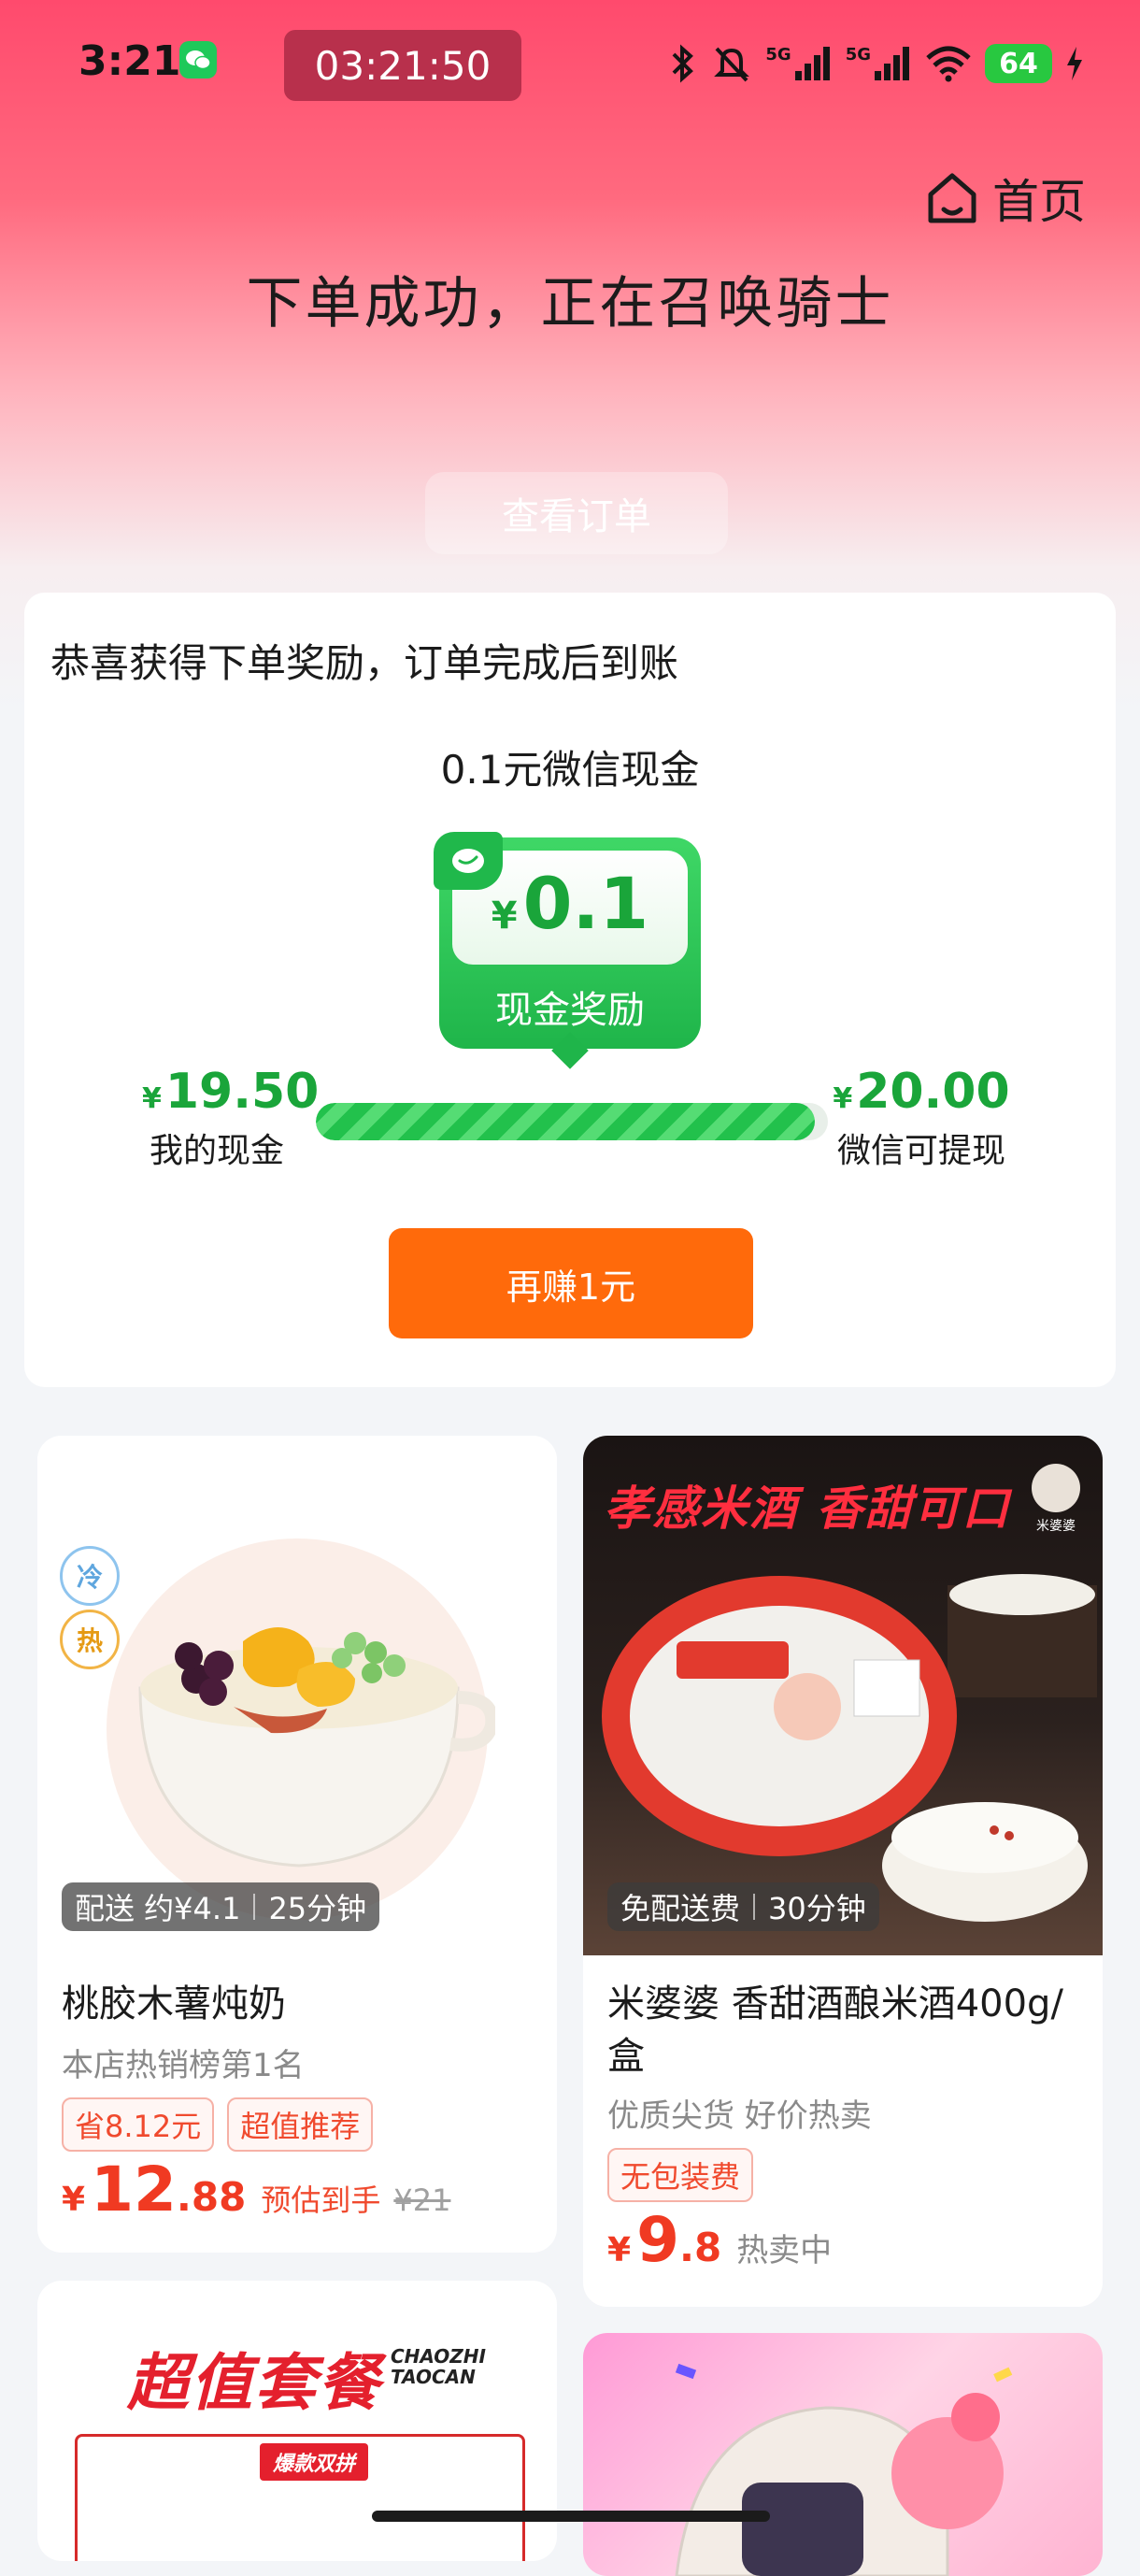 This screenshot has width=1140, height=2576. What do you see at coordinates (90, 1607) in the screenshot?
I see `temperature-options: 冷 热` at bounding box center [90, 1607].